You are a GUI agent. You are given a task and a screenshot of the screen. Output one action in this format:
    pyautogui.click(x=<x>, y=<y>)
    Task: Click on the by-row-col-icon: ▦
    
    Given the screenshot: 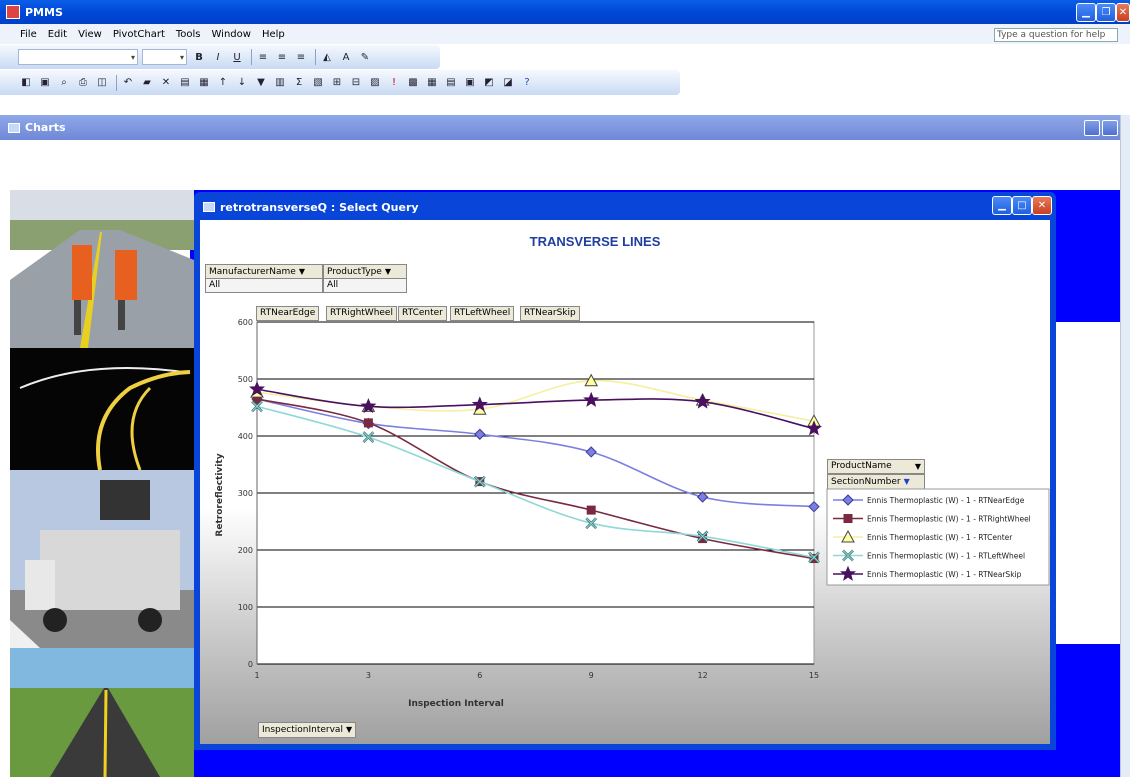 What is the action you would take?
    pyautogui.click(x=432, y=83)
    